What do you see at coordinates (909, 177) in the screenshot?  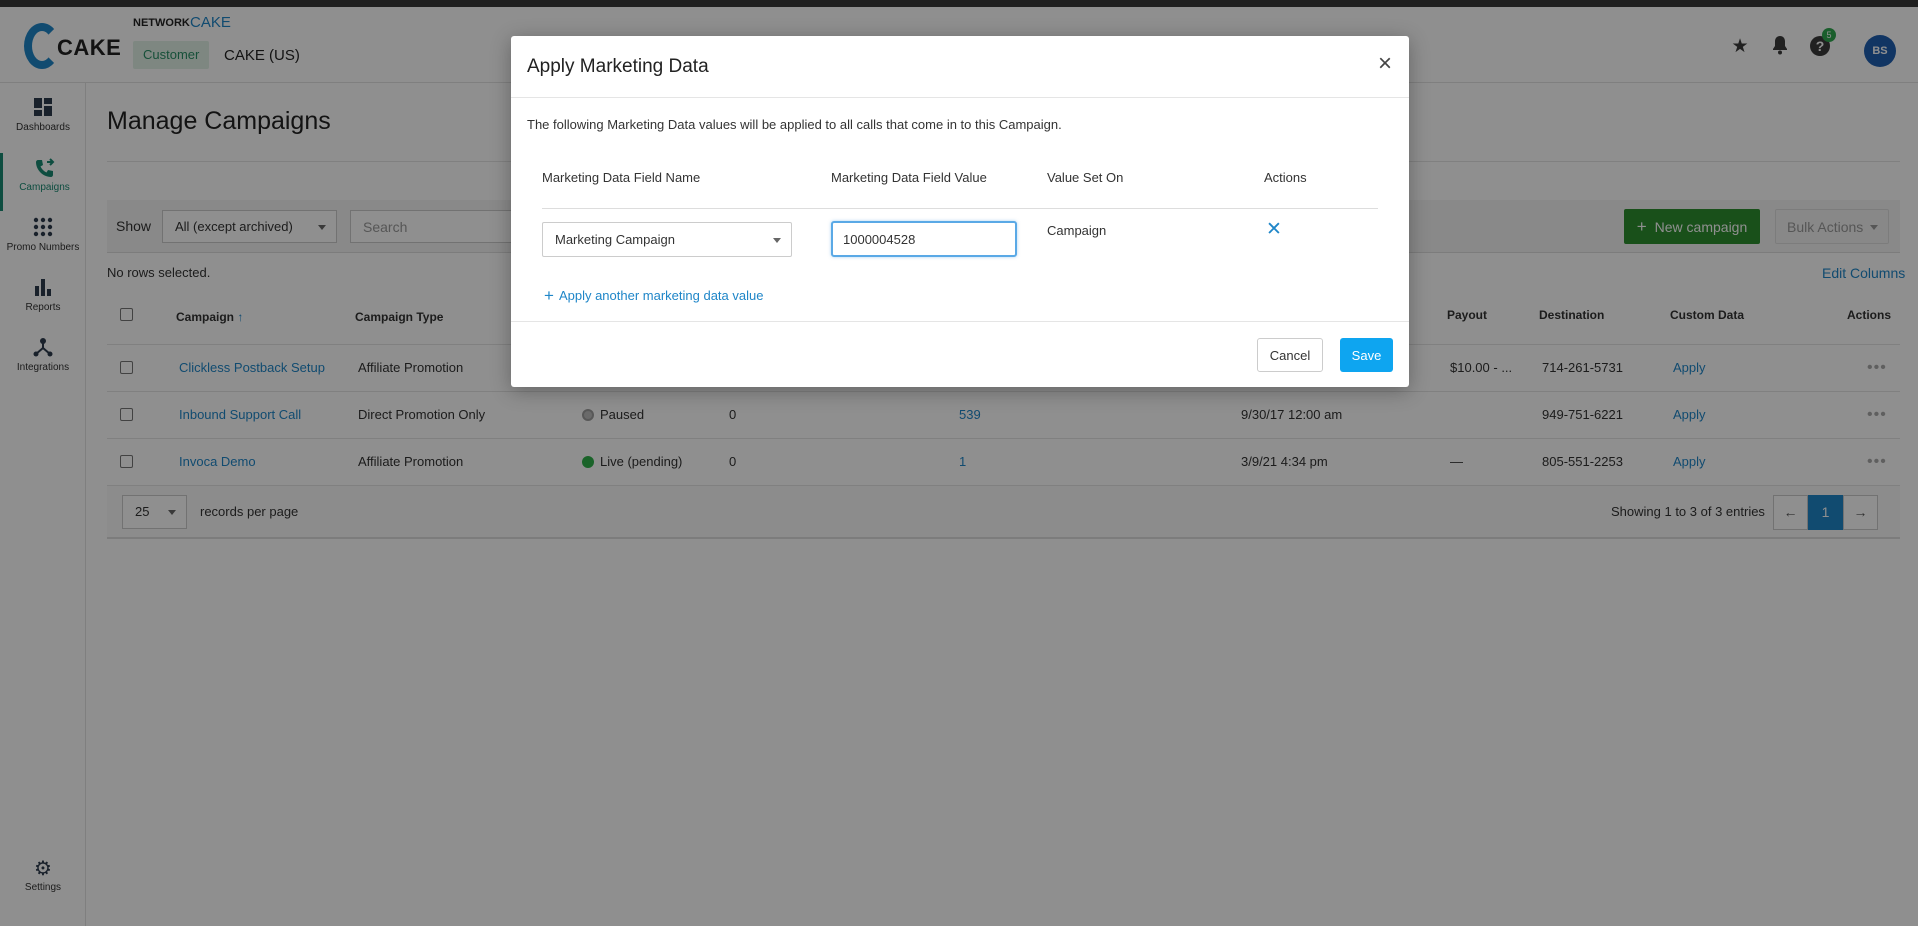 I see `header-field-value: Marketing Data Field Value` at bounding box center [909, 177].